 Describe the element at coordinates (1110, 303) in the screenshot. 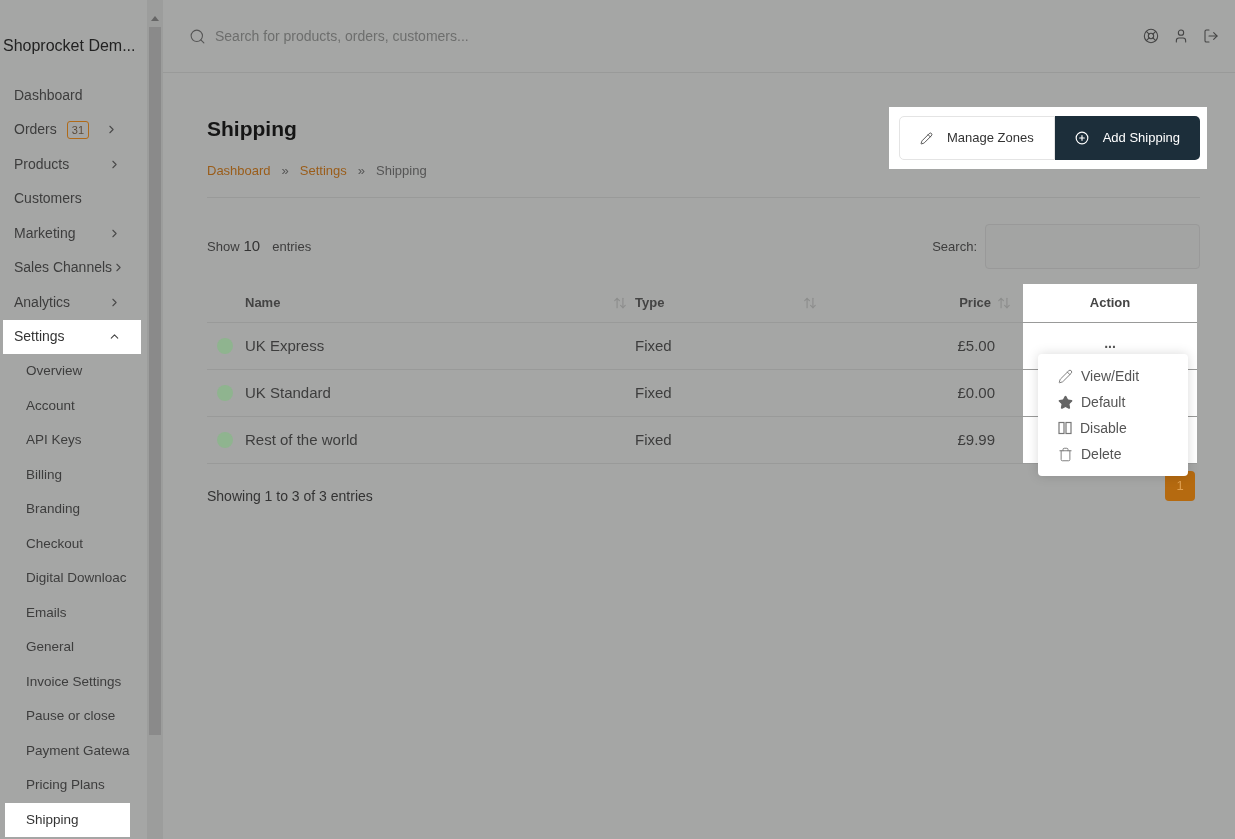

I see `column-header: Action` at that location.